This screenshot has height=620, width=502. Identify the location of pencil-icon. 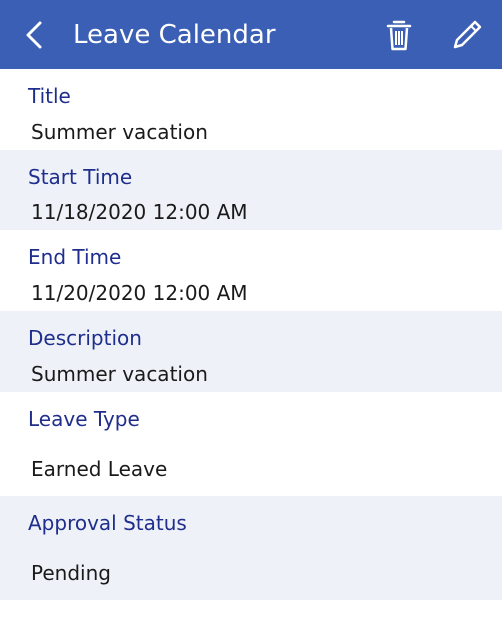
(467, 35).